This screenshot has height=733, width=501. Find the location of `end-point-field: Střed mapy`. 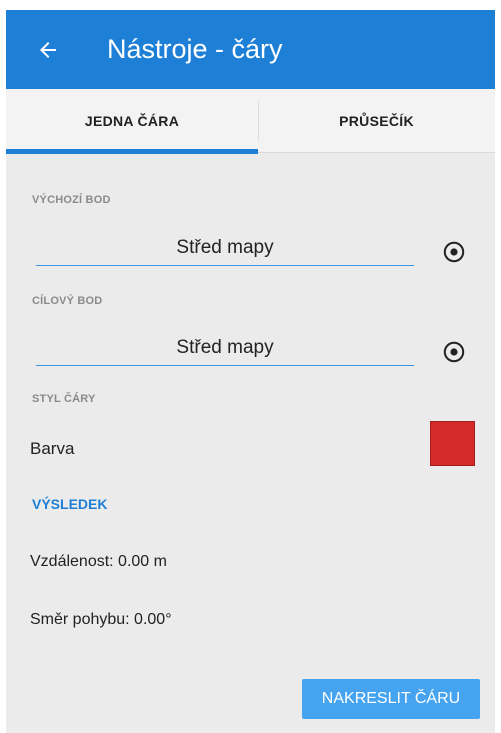

end-point-field: Střed mapy is located at coordinates (225, 348).